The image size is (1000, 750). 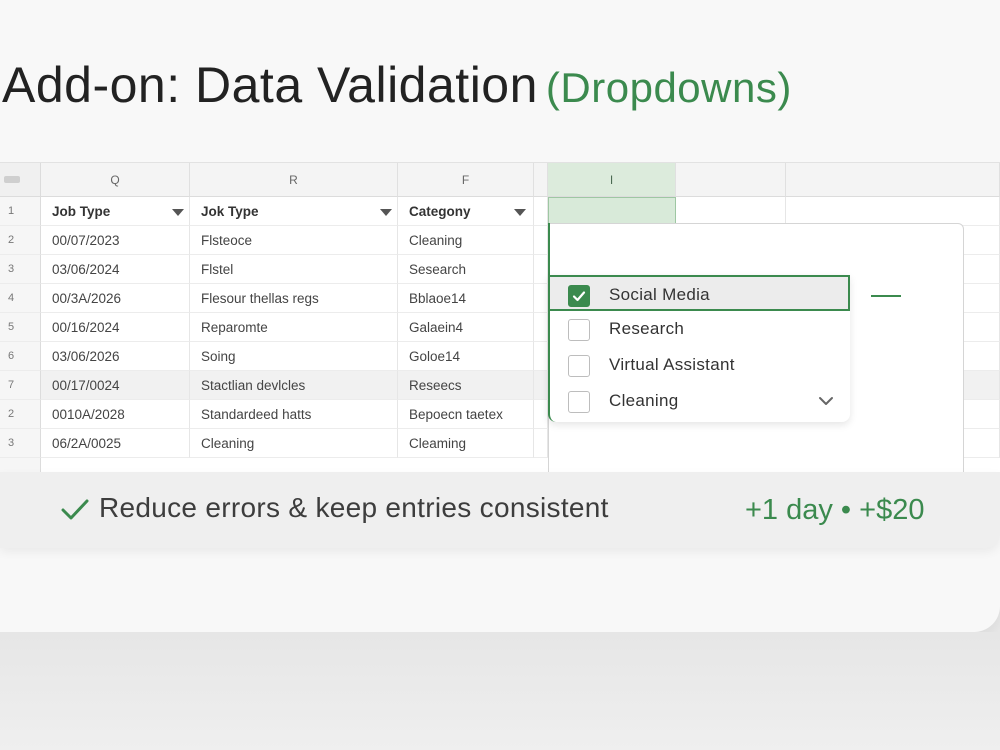 What do you see at coordinates (541, 180) in the screenshot?
I see `column-header-blank` at bounding box center [541, 180].